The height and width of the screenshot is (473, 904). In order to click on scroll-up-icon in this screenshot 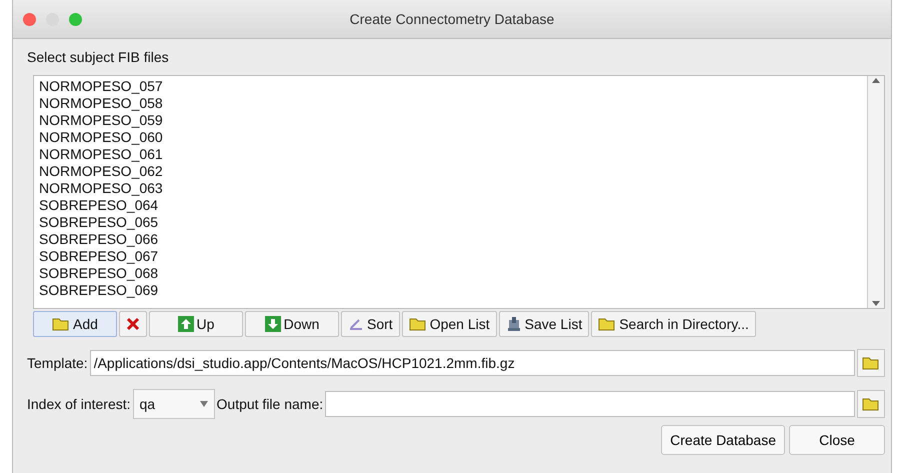, I will do `click(876, 81)`.